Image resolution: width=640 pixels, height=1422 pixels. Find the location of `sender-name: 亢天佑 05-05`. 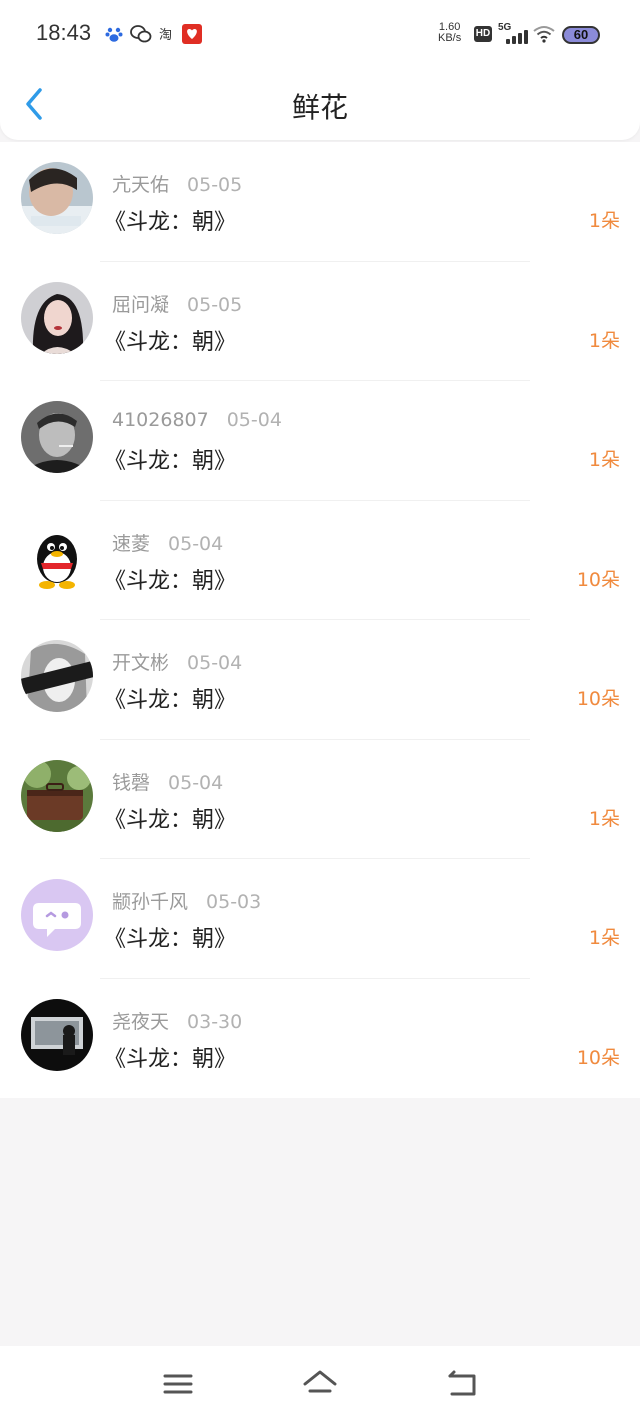

sender-name: 亢天佑 05-05 is located at coordinates (177, 183).